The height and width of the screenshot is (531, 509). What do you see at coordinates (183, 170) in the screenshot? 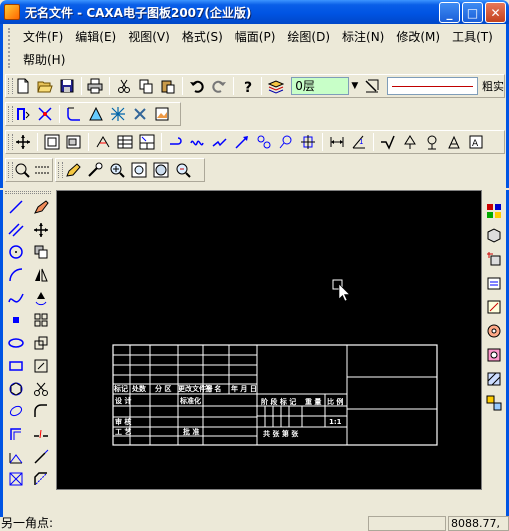
I see `zoom-previous-icon` at bounding box center [183, 170].